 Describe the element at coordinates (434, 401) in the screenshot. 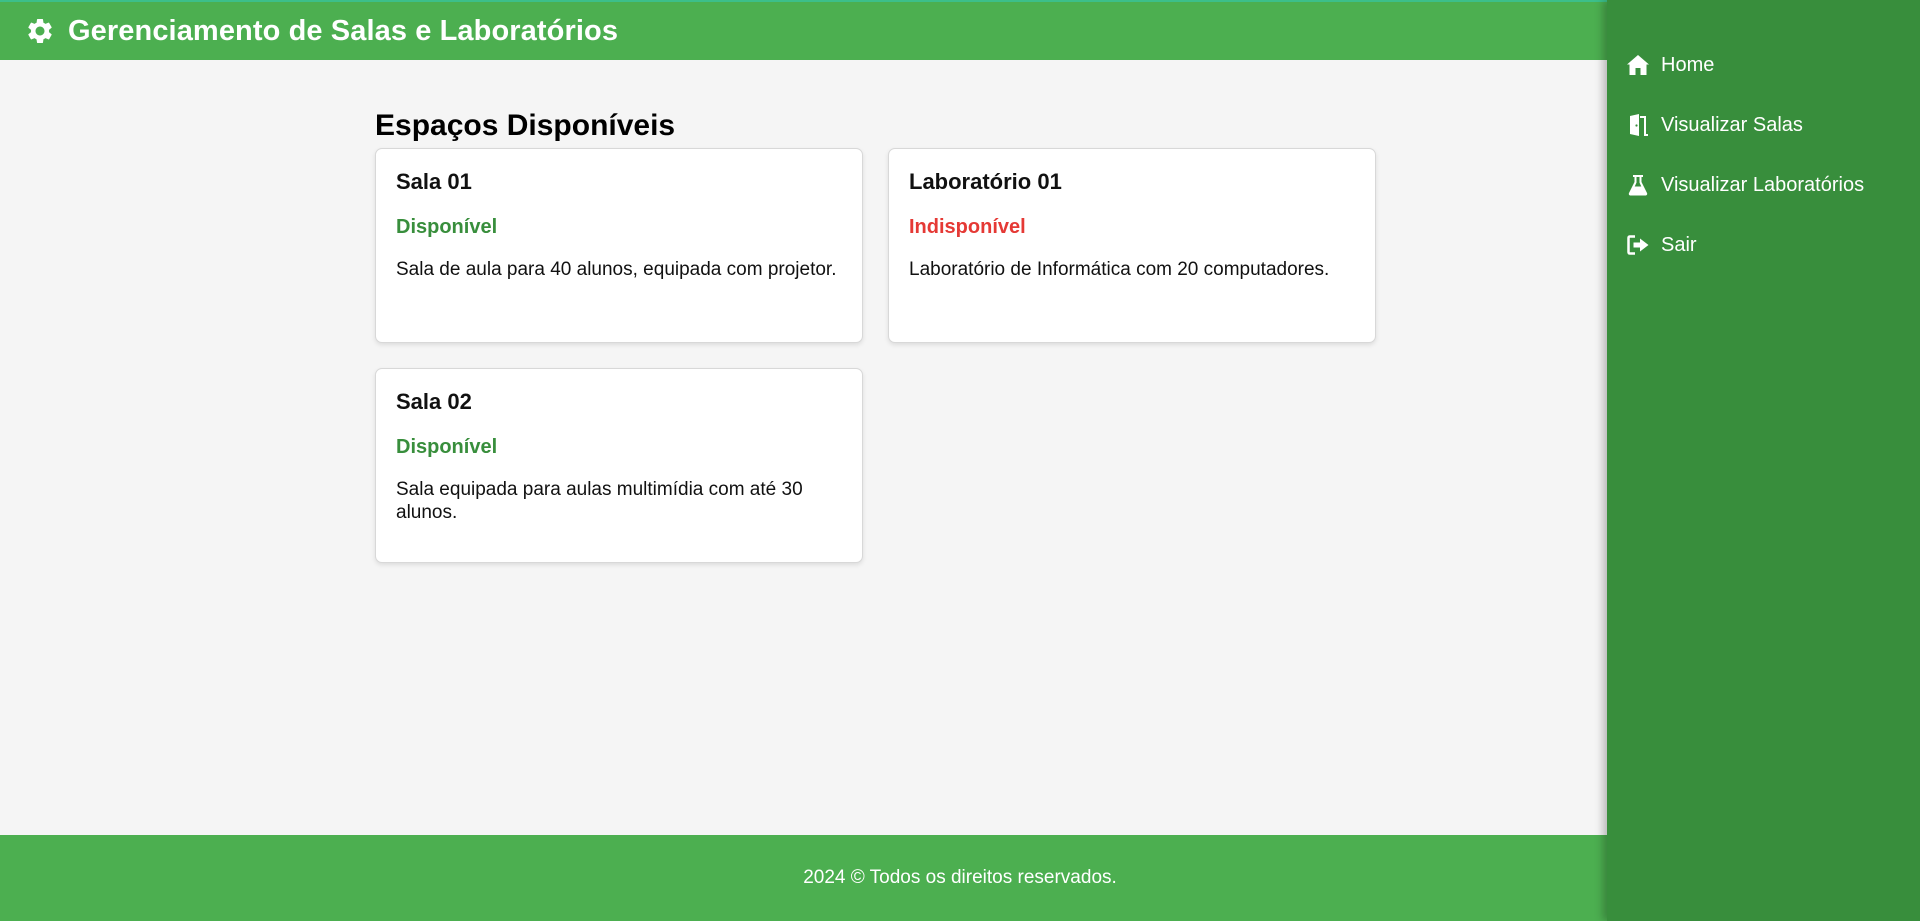

I see `space-card-title: Sala 02` at that location.